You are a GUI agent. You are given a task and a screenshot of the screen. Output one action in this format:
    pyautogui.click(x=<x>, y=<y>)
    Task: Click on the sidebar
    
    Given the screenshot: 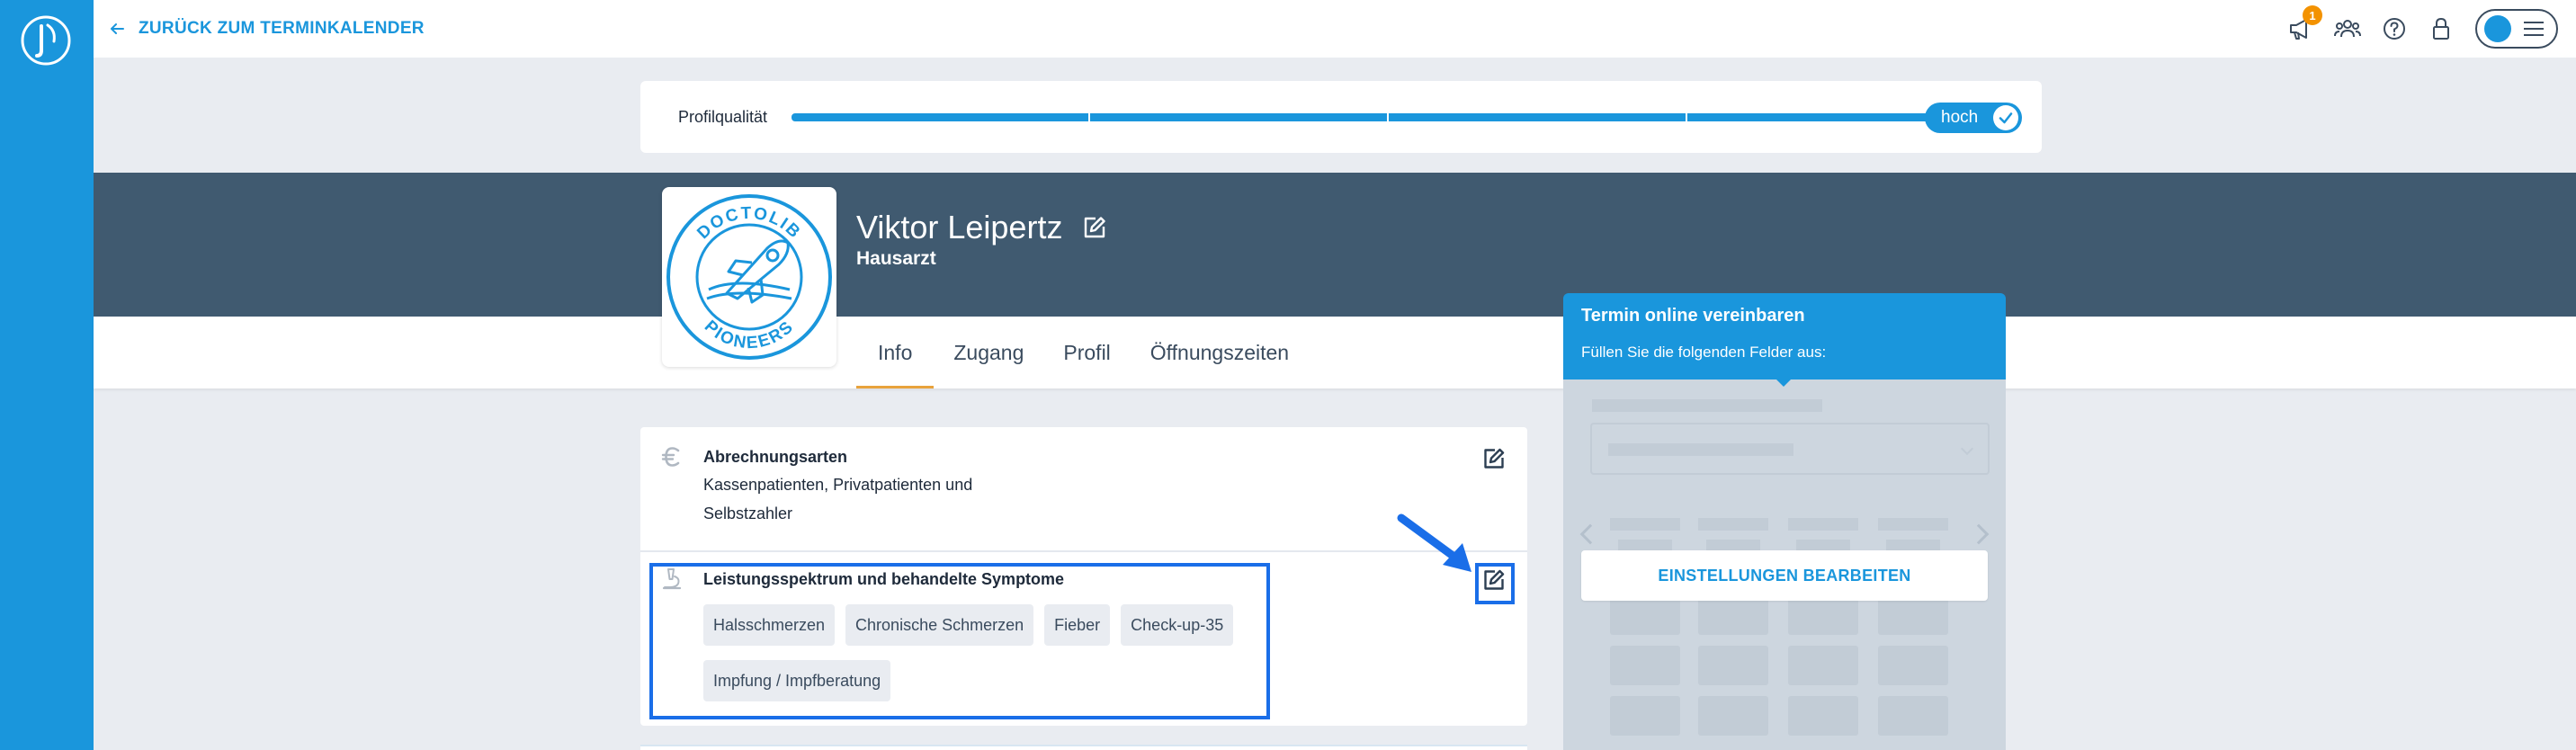 What is the action you would take?
    pyautogui.click(x=47, y=375)
    